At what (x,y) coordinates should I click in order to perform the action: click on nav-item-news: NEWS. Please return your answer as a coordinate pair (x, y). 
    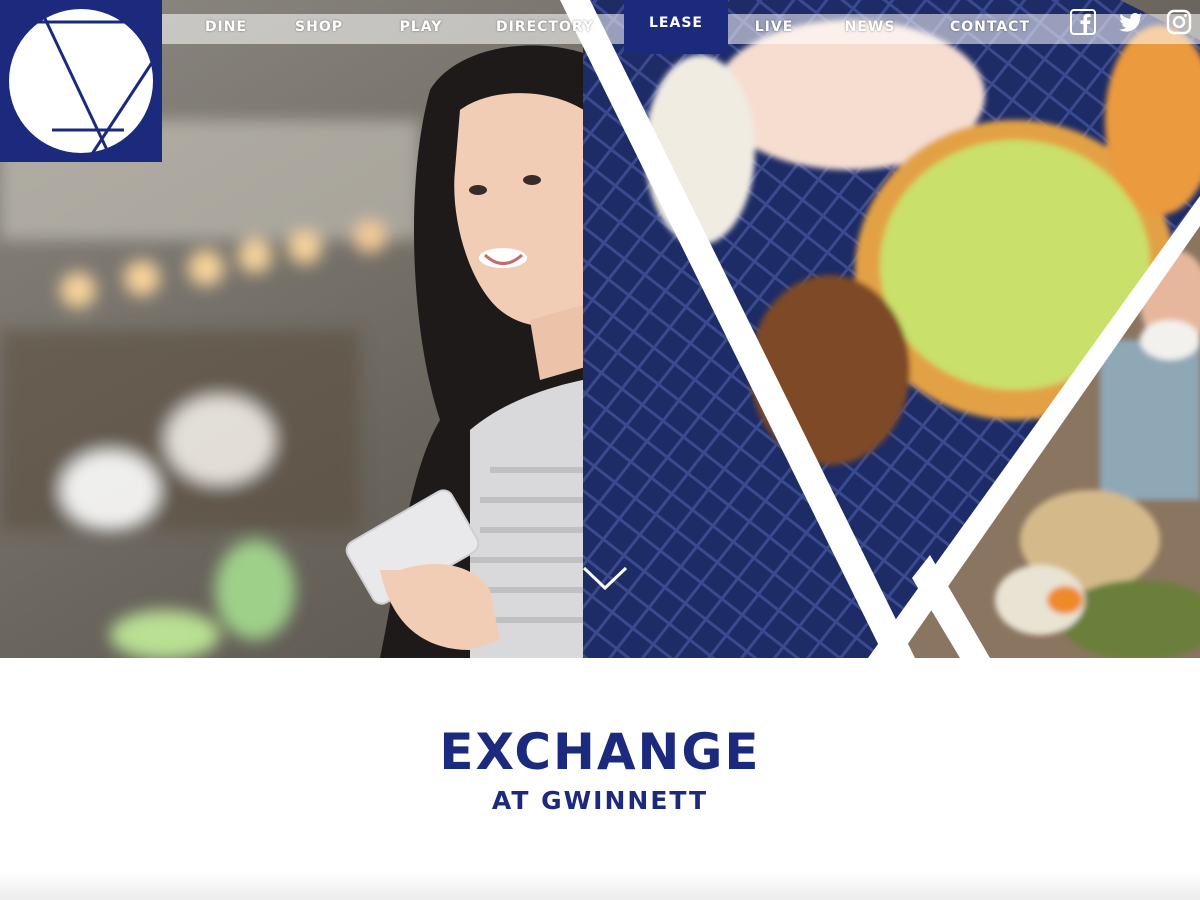
    Looking at the image, I should click on (870, 27).